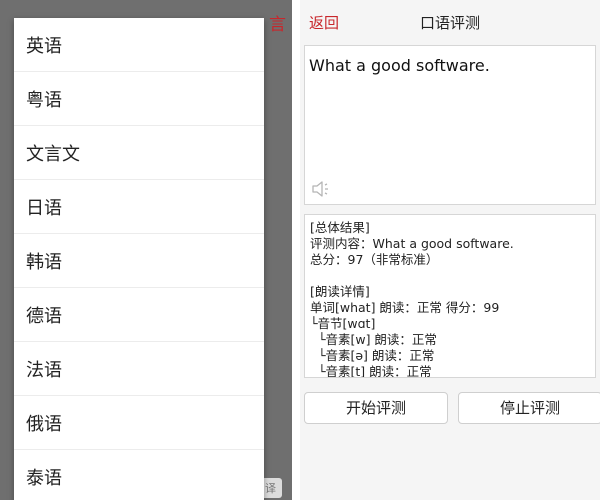 The width and height of the screenshot is (600, 500). Describe the element at coordinates (139, 315) in the screenshot. I see `language-option-german: 德语` at that location.